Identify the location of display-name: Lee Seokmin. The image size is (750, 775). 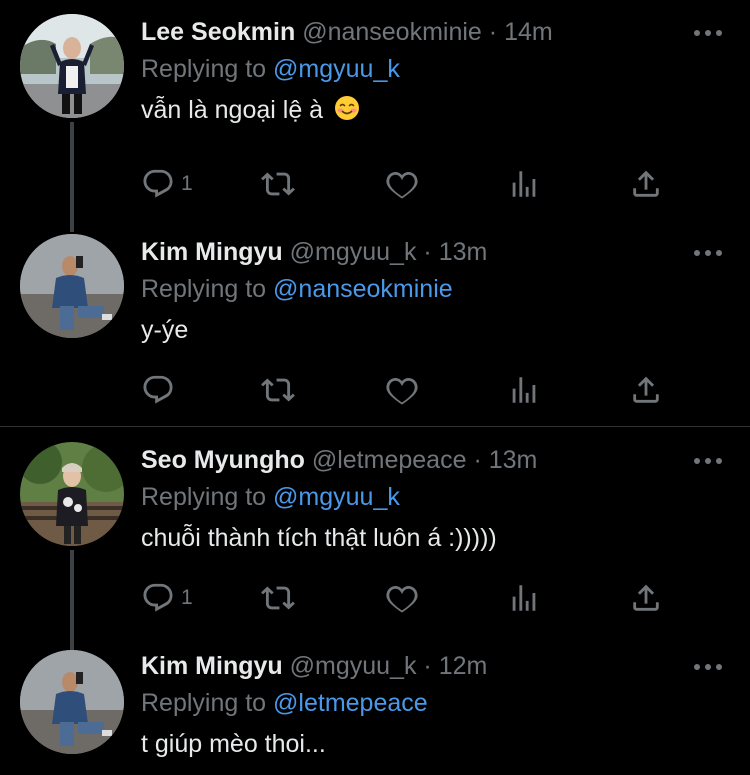
(218, 32).